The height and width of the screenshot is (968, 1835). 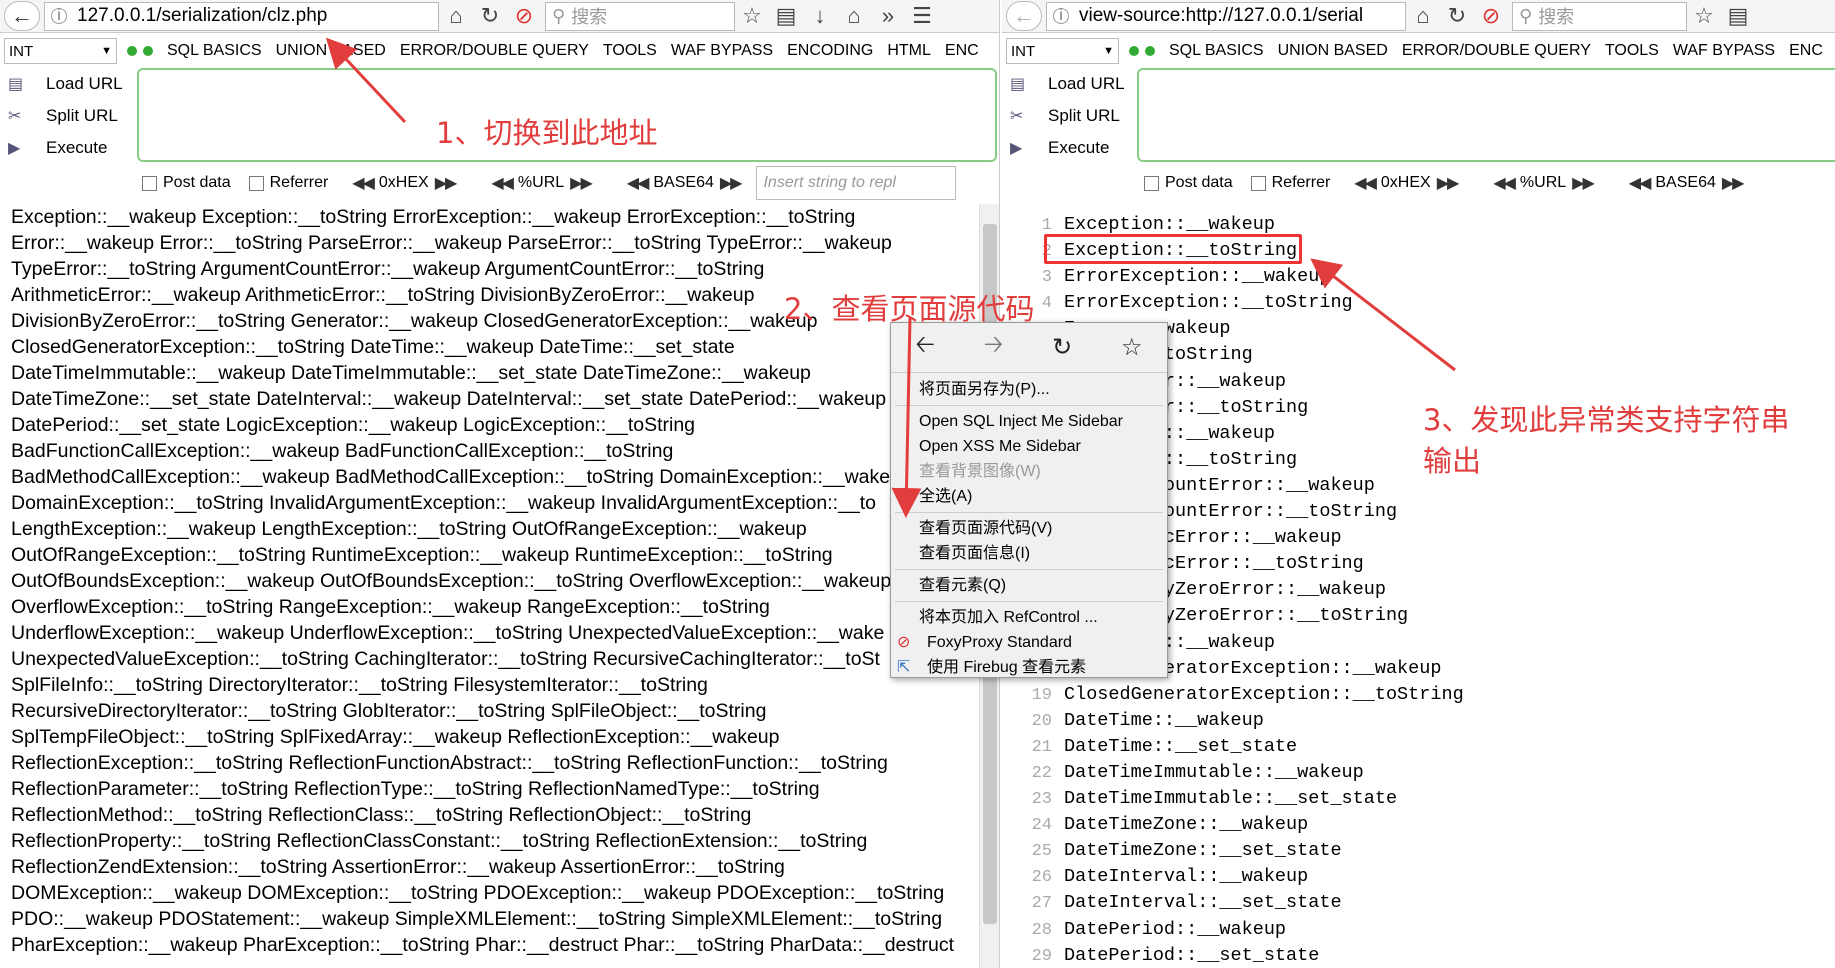 What do you see at coordinates (1192, 955) in the screenshot?
I see `source-text: DatePeriod::__set_state` at bounding box center [1192, 955].